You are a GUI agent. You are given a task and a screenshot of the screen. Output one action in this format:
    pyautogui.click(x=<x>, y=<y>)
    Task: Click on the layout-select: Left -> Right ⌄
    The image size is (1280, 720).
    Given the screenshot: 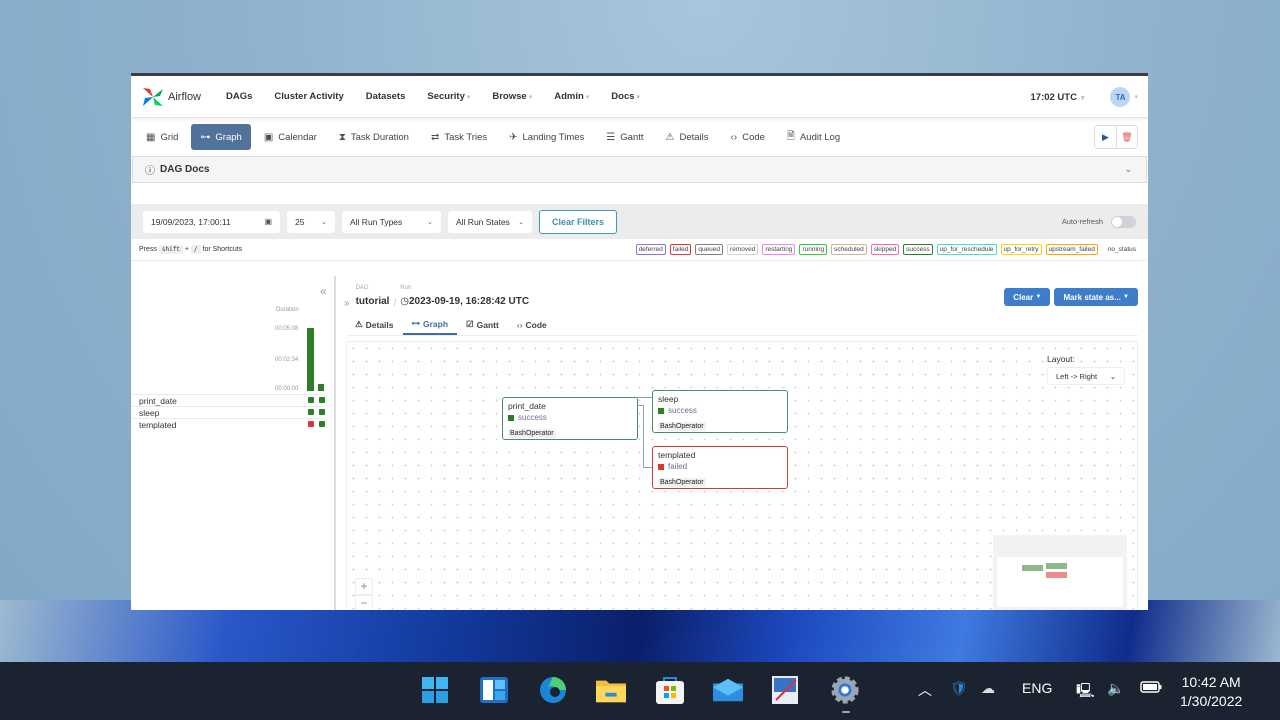 What is the action you would take?
    pyautogui.click(x=1086, y=376)
    